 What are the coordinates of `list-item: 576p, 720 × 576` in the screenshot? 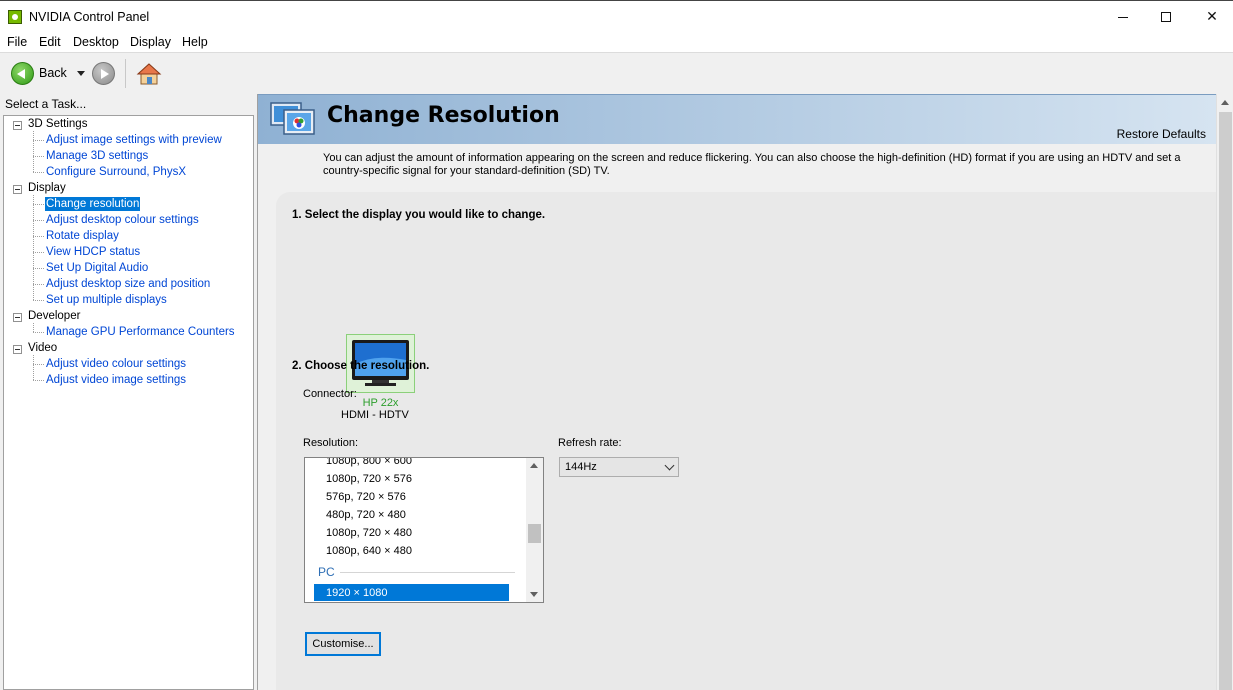 It's located at (366, 497).